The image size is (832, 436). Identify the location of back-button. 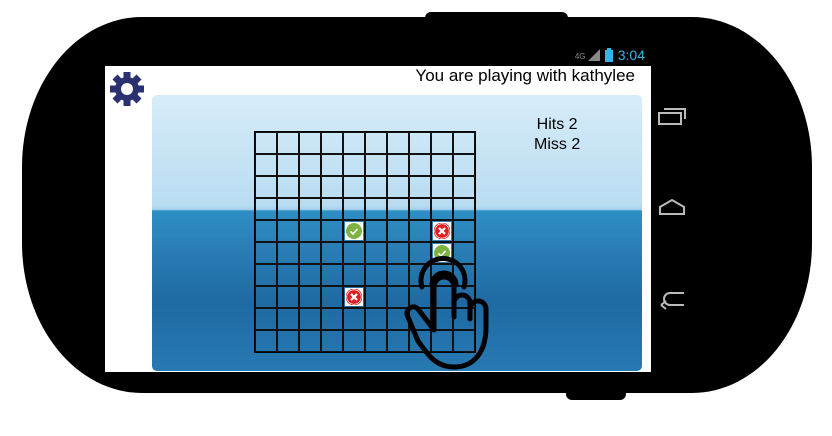
(672, 299).